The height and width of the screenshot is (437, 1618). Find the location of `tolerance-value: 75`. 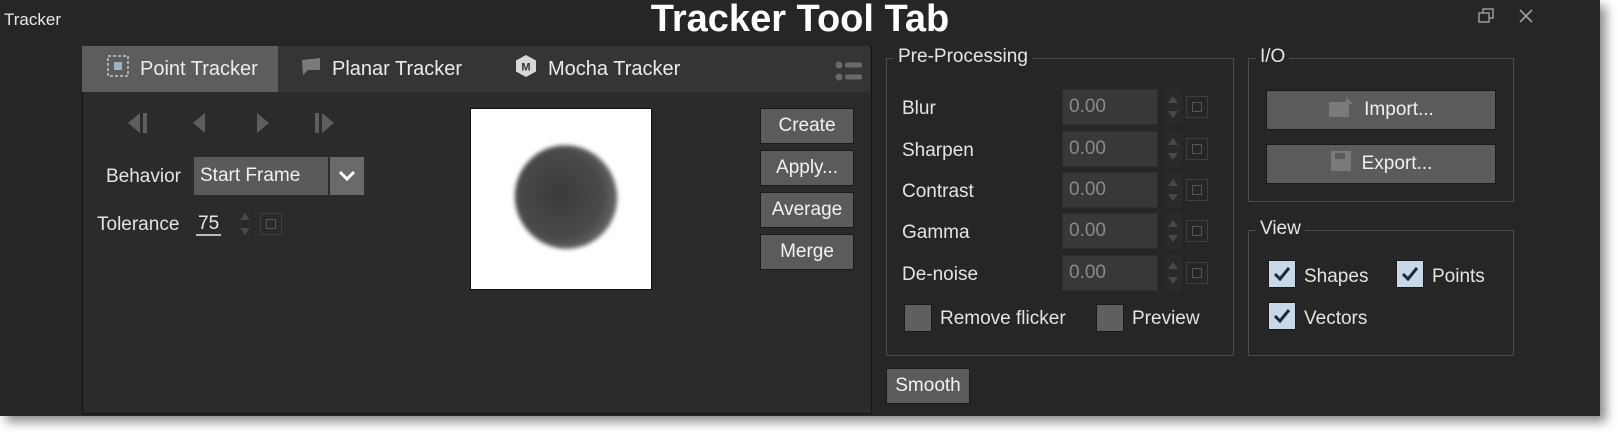

tolerance-value: 75 is located at coordinates (209, 225).